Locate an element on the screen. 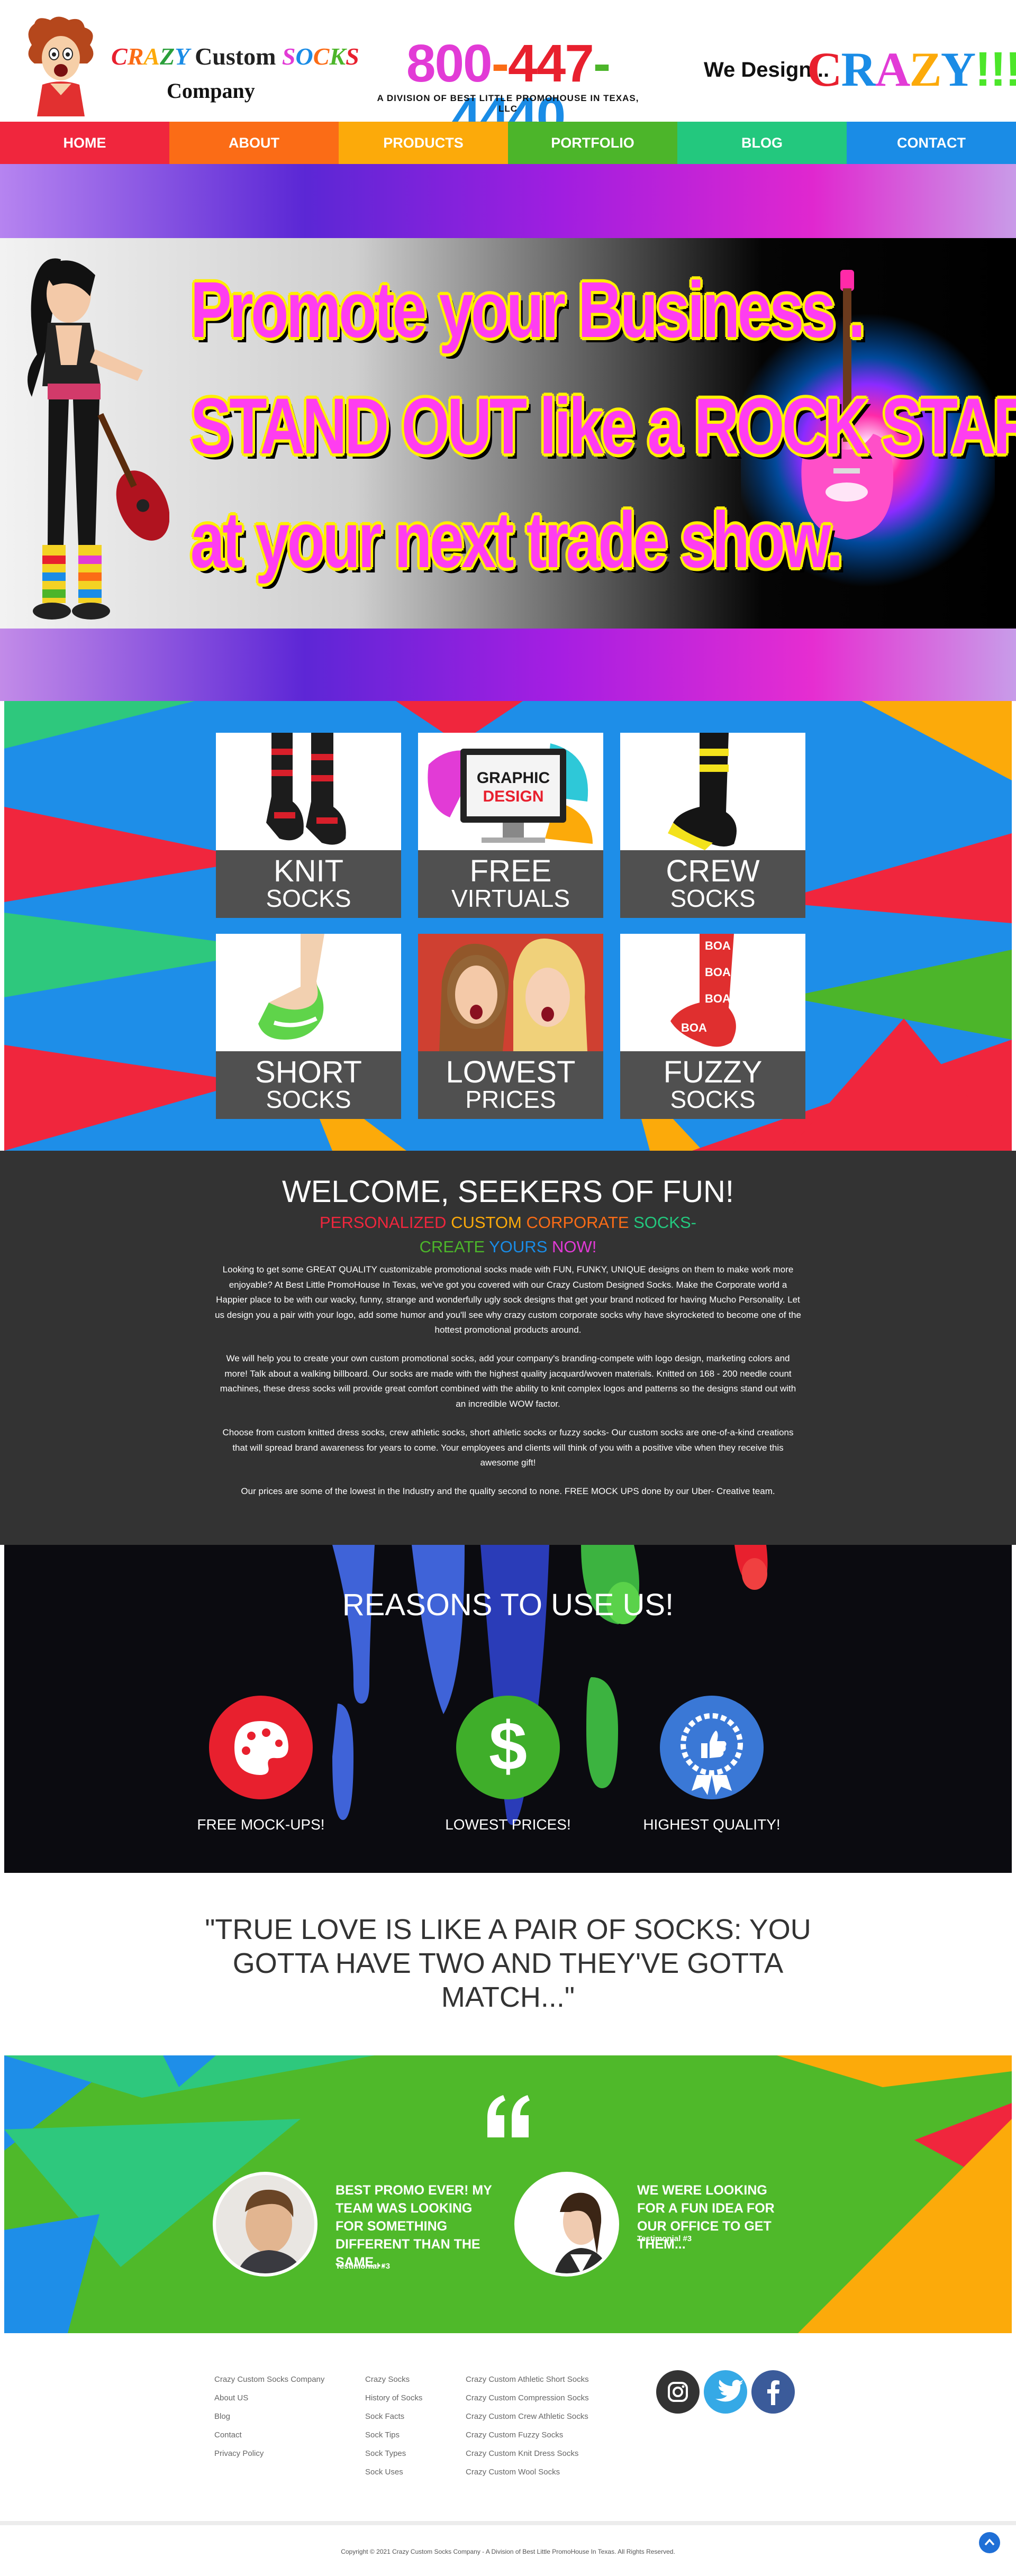 This screenshot has height=2576, width=1016. slogan-crazy: CRAZY!!! is located at coordinates (911, 69).